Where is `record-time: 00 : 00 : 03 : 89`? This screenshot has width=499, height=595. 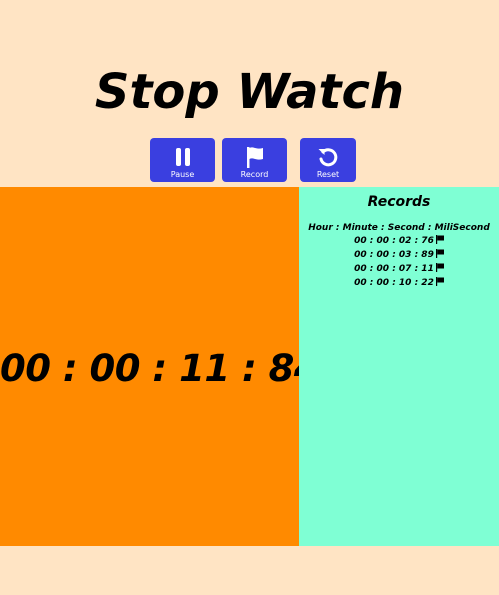 record-time: 00 : 00 : 03 : 89 is located at coordinates (394, 255).